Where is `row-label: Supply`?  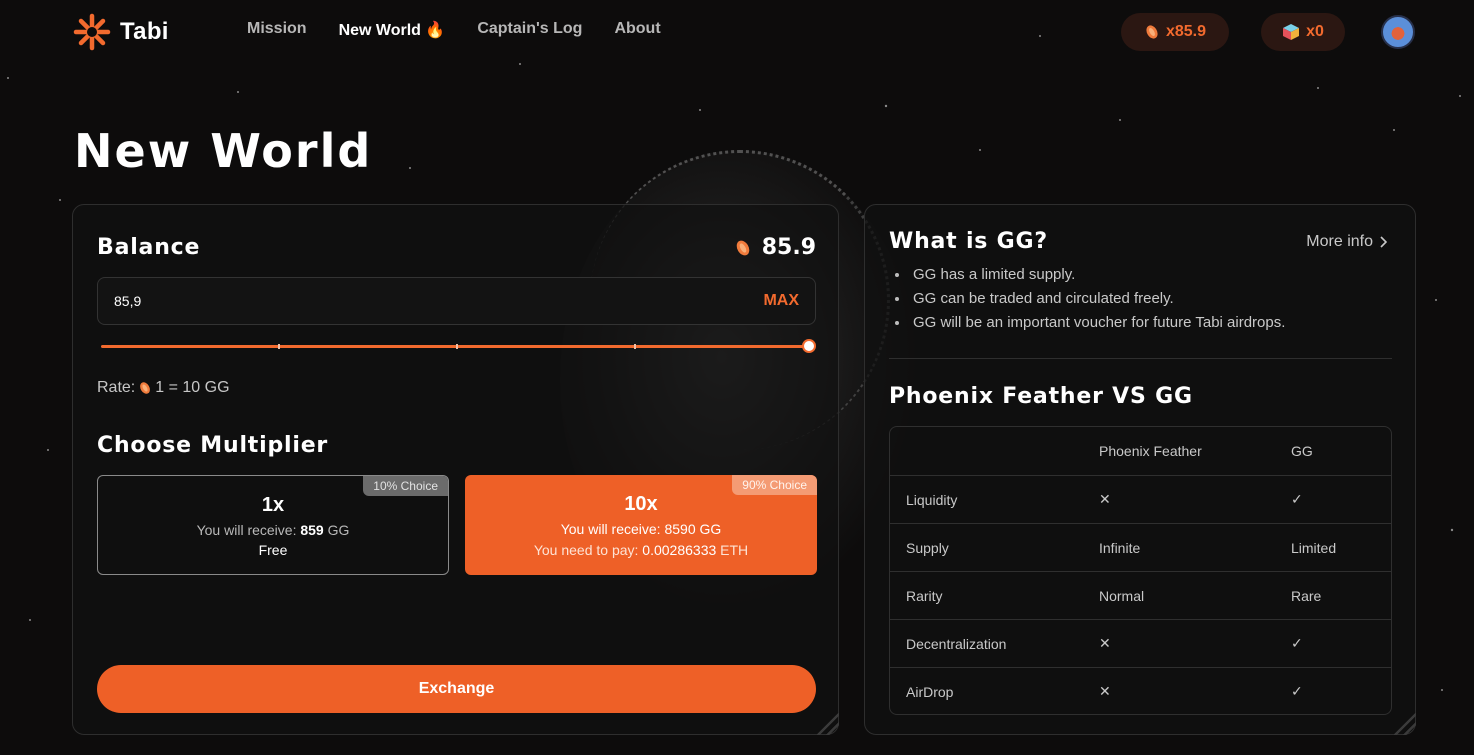
row-label: Supply is located at coordinates (927, 547).